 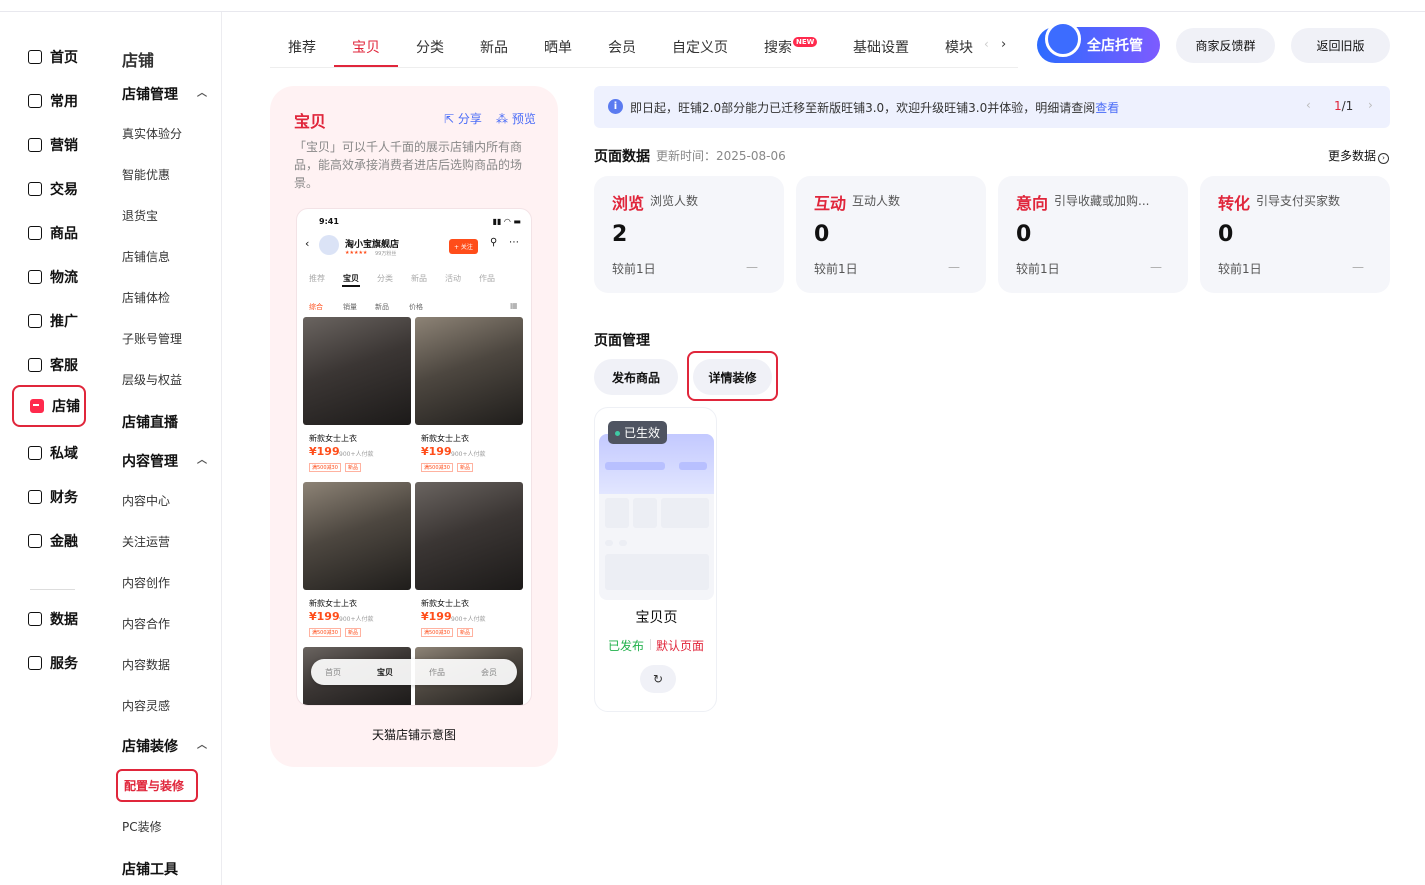 What do you see at coordinates (1340, 45) in the screenshot?
I see `return-old-version-button: 返回旧版` at bounding box center [1340, 45].